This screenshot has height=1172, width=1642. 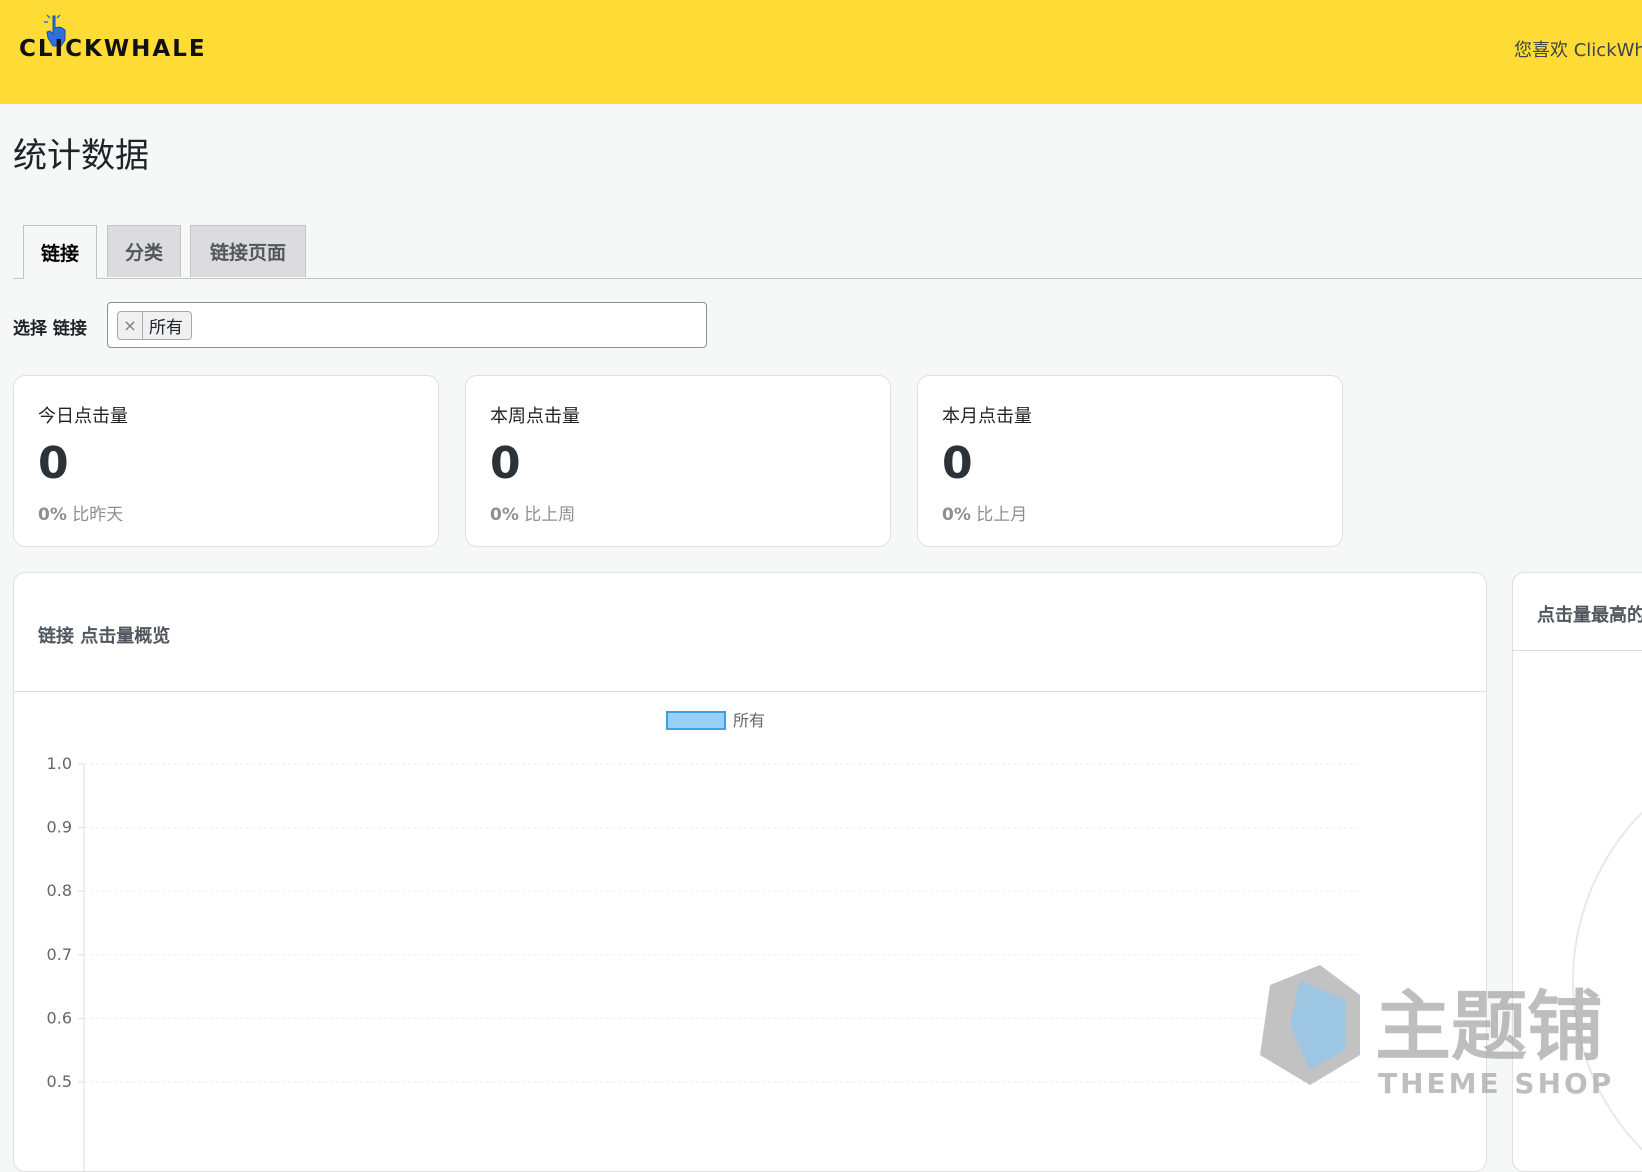 What do you see at coordinates (59, 763) in the screenshot?
I see `y-tick-label: 1.0` at bounding box center [59, 763].